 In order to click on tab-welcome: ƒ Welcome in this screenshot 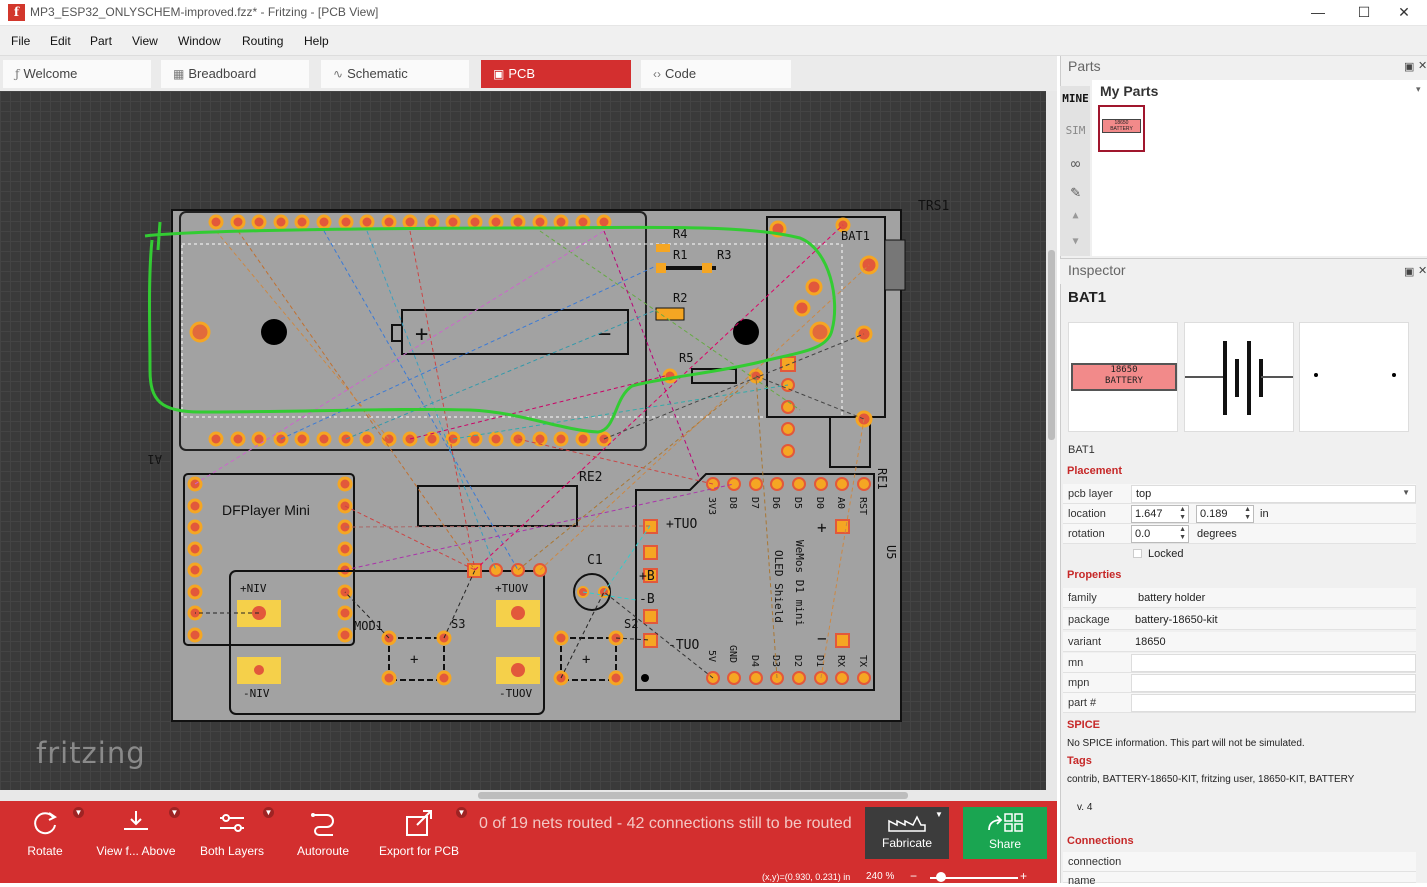, I will do `click(77, 74)`.